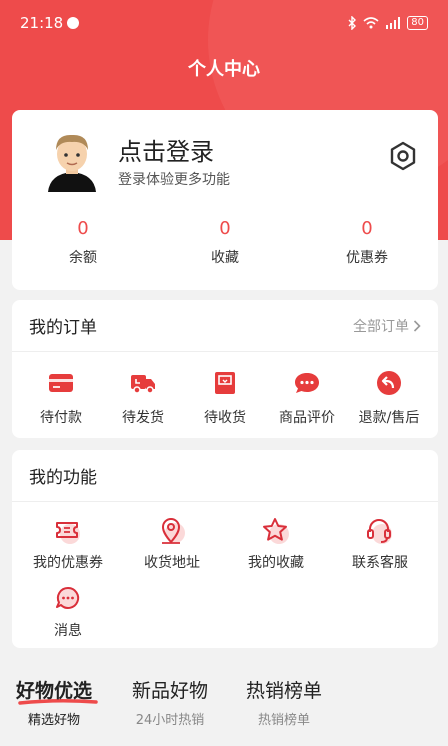 This screenshot has width=448, height=746. What do you see at coordinates (224, 69) in the screenshot?
I see `page-title: 个人中心` at bounding box center [224, 69].